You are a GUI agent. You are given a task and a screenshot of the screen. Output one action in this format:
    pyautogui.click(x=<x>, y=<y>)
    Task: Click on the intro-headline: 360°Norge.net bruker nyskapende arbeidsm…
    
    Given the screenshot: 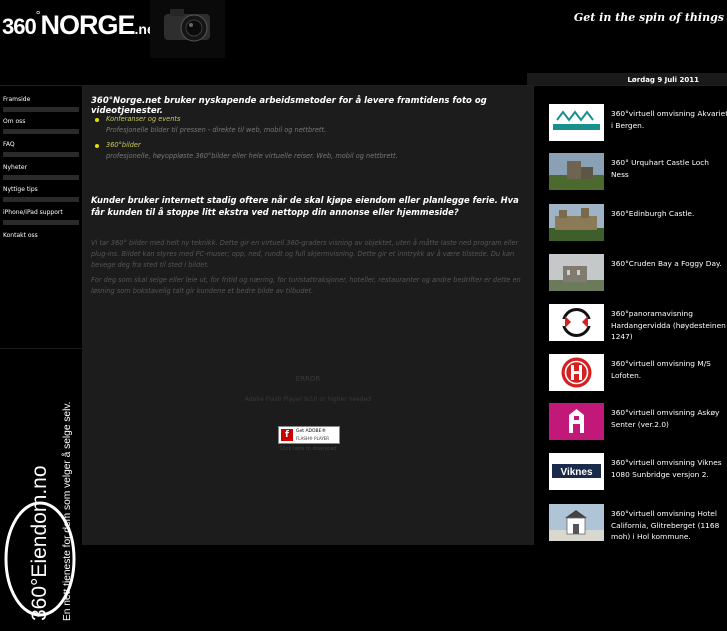 What is the action you would take?
    pyautogui.click(x=289, y=106)
    